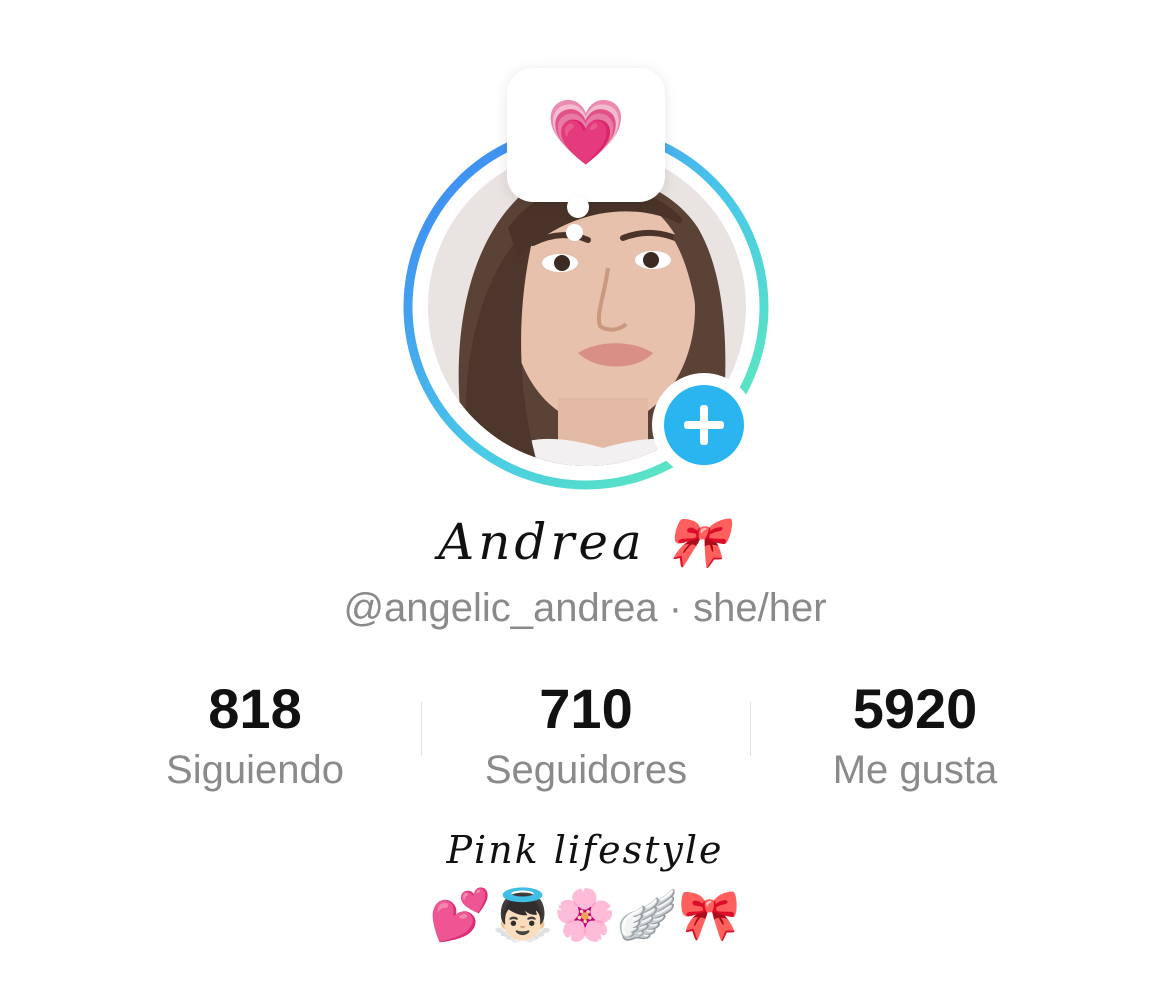 This screenshot has height=996, width=1170. What do you see at coordinates (586, 770) in the screenshot?
I see `stat-followers-label: Seguidores` at bounding box center [586, 770].